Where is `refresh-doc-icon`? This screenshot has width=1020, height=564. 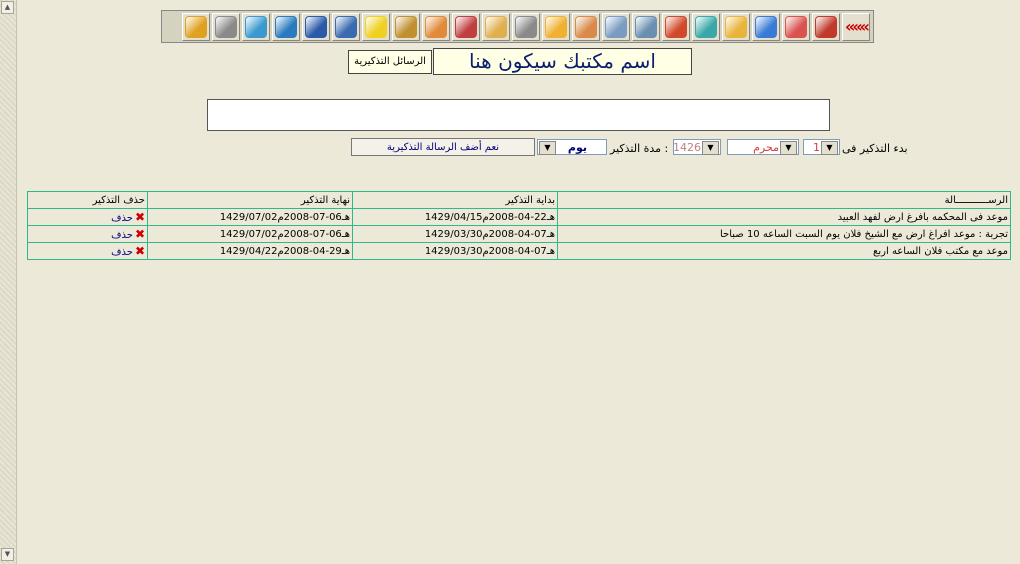 refresh-doc-icon is located at coordinates (406, 26).